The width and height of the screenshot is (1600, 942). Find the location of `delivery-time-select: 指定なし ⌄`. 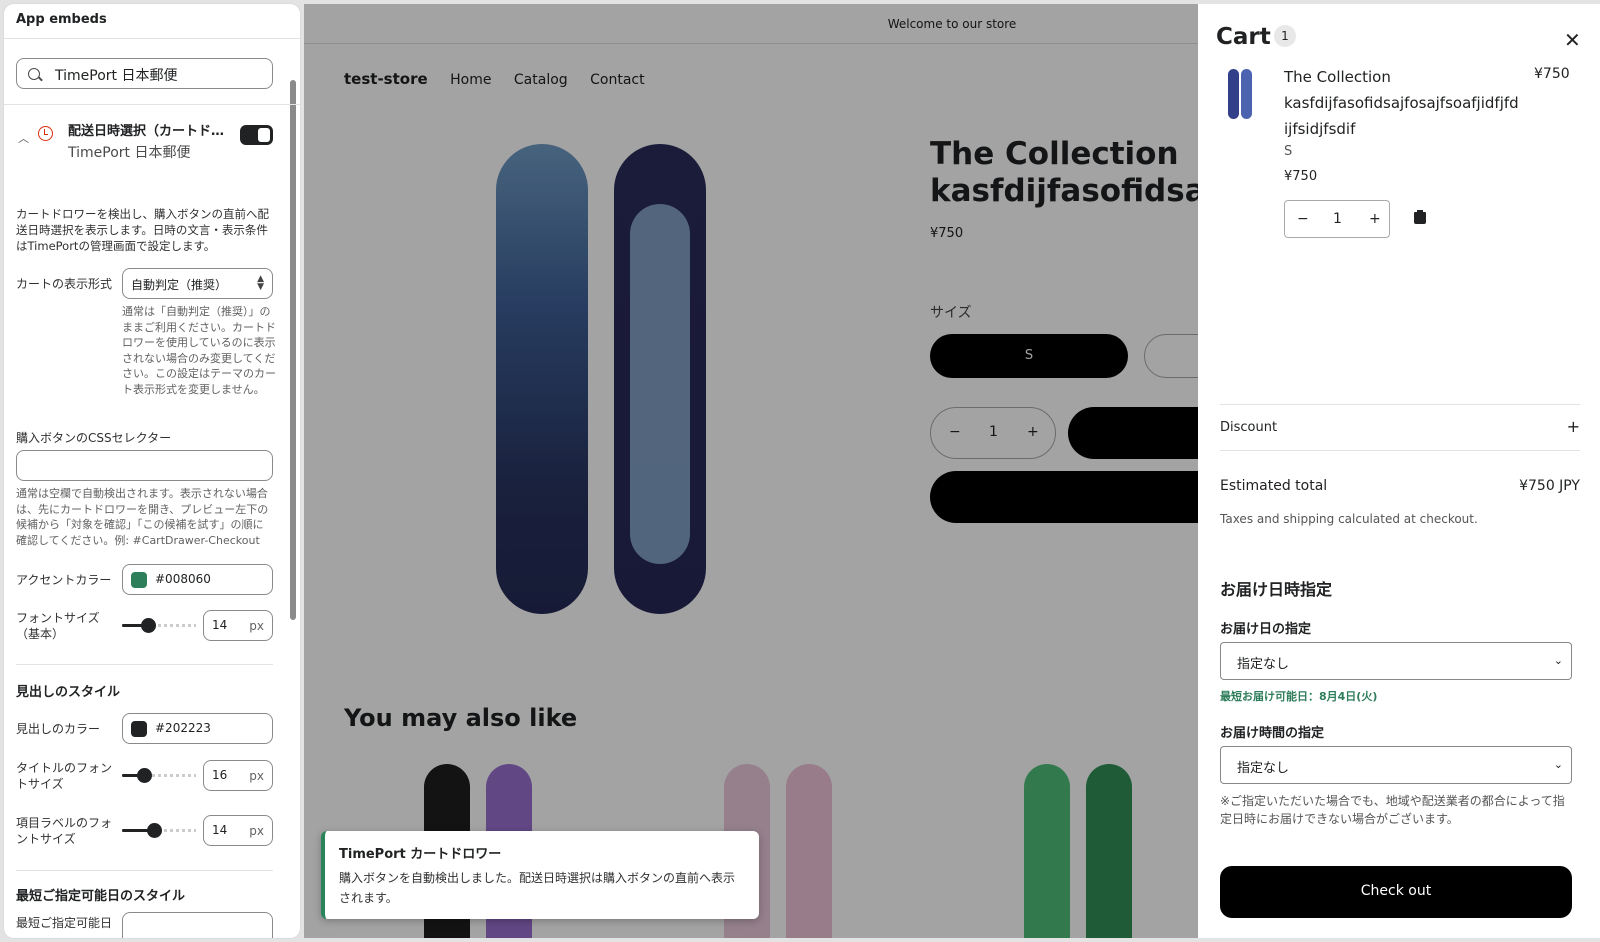

delivery-time-select: 指定なし ⌄ is located at coordinates (1396, 765).